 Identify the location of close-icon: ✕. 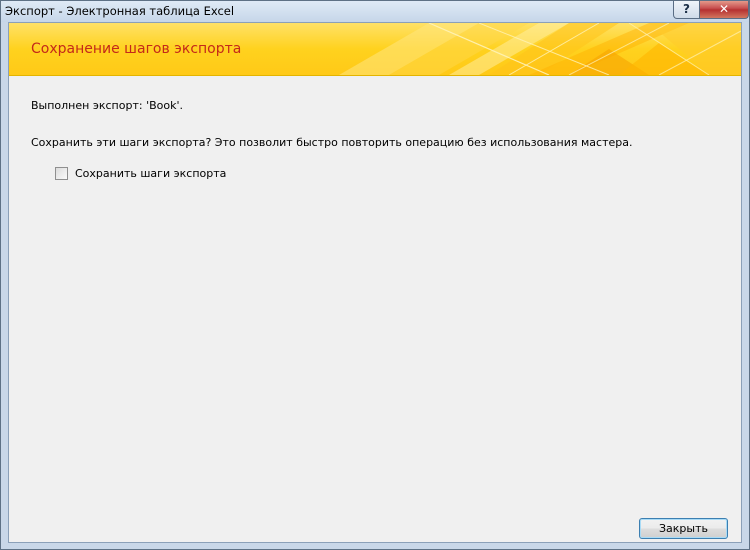
(724, 9).